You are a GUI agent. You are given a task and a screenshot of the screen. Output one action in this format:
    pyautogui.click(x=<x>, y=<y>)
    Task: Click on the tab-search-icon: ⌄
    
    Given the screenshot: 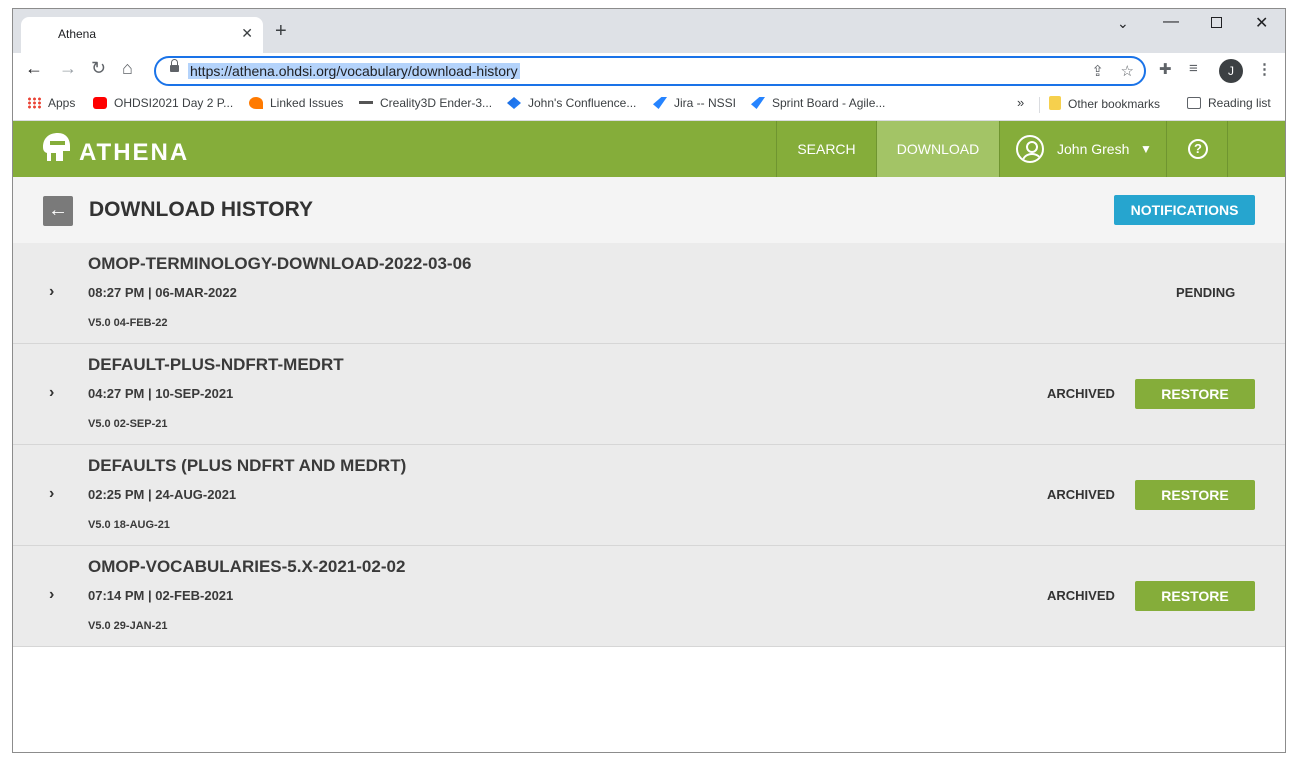 What is the action you would take?
    pyautogui.click(x=1123, y=23)
    